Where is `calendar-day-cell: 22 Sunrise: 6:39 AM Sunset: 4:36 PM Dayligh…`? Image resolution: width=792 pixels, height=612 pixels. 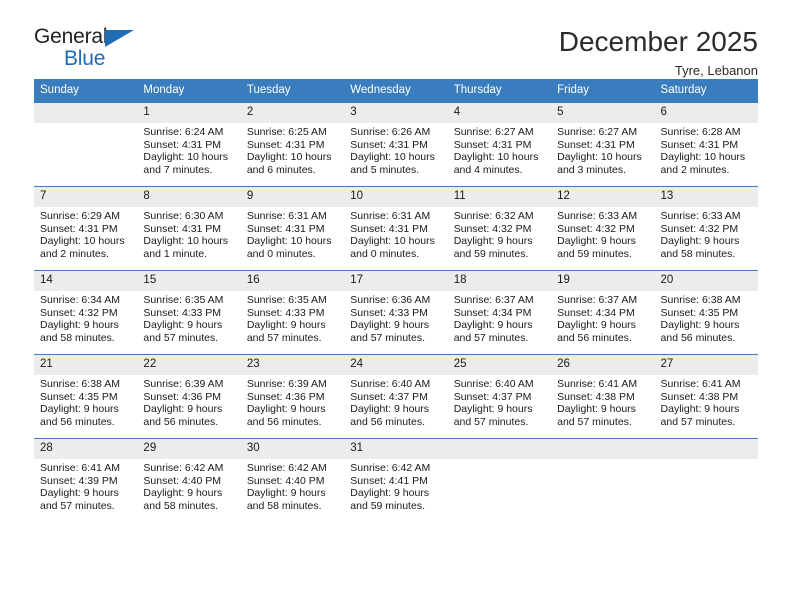
calendar-day-cell: 22 Sunrise: 6:39 AM Sunset: 4:36 PM Dayligh… is located at coordinates (189, 396).